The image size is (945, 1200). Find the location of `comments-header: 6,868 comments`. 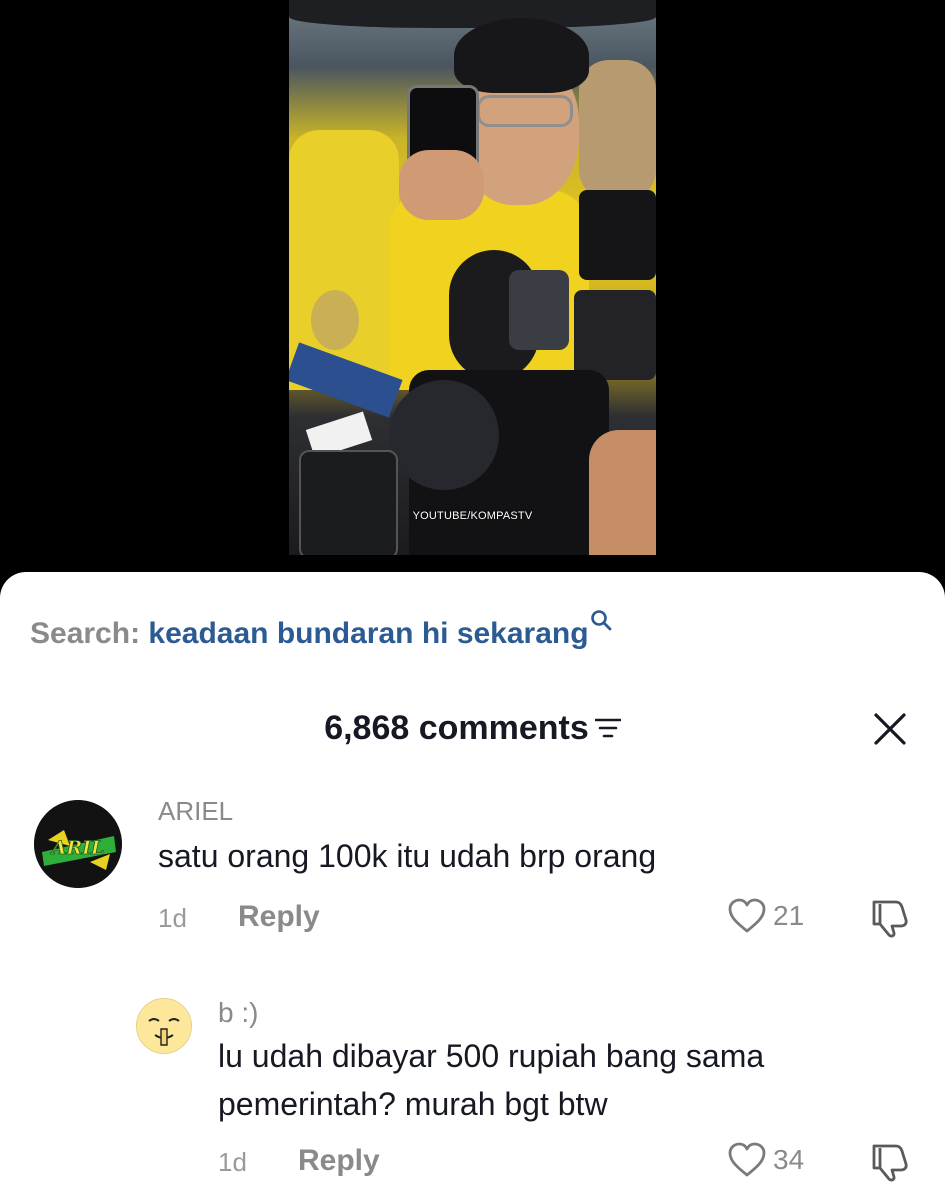

comments-header: 6,868 comments is located at coordinates (472, 728).